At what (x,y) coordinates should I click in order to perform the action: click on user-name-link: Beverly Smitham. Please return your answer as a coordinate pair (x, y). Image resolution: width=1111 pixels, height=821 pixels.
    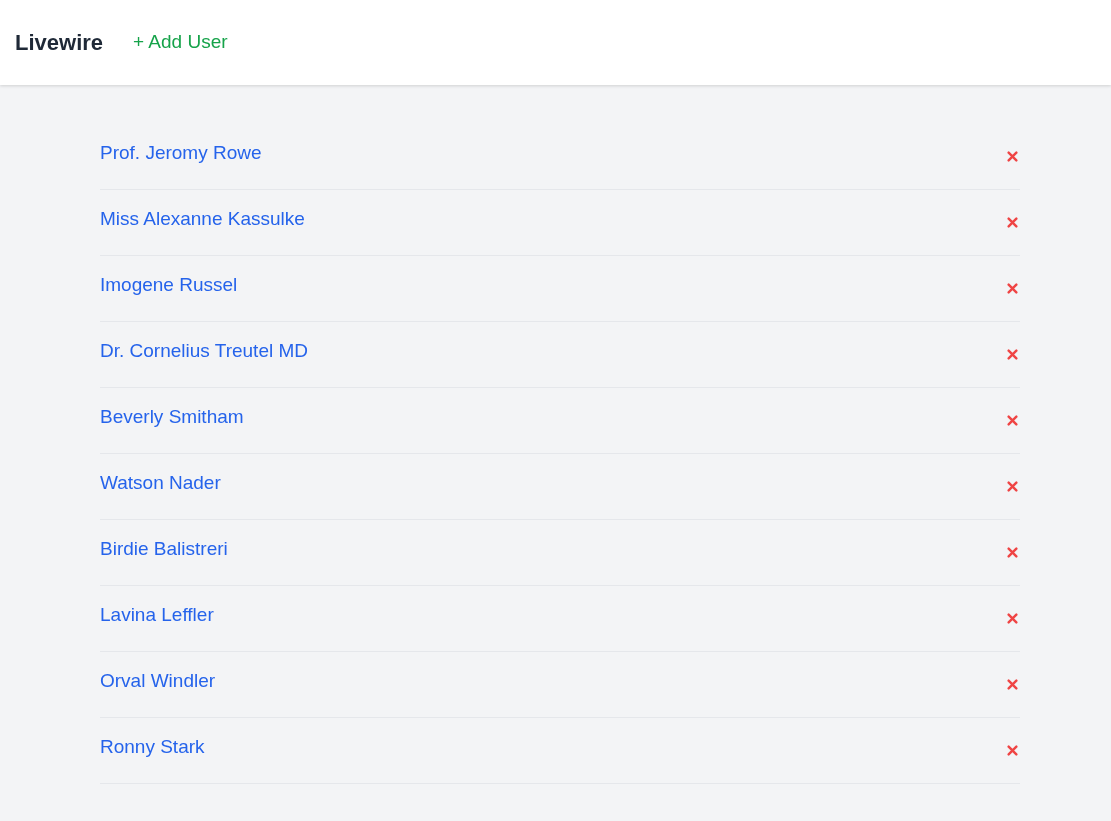
    Looking at the image, I should click on (172, 417).